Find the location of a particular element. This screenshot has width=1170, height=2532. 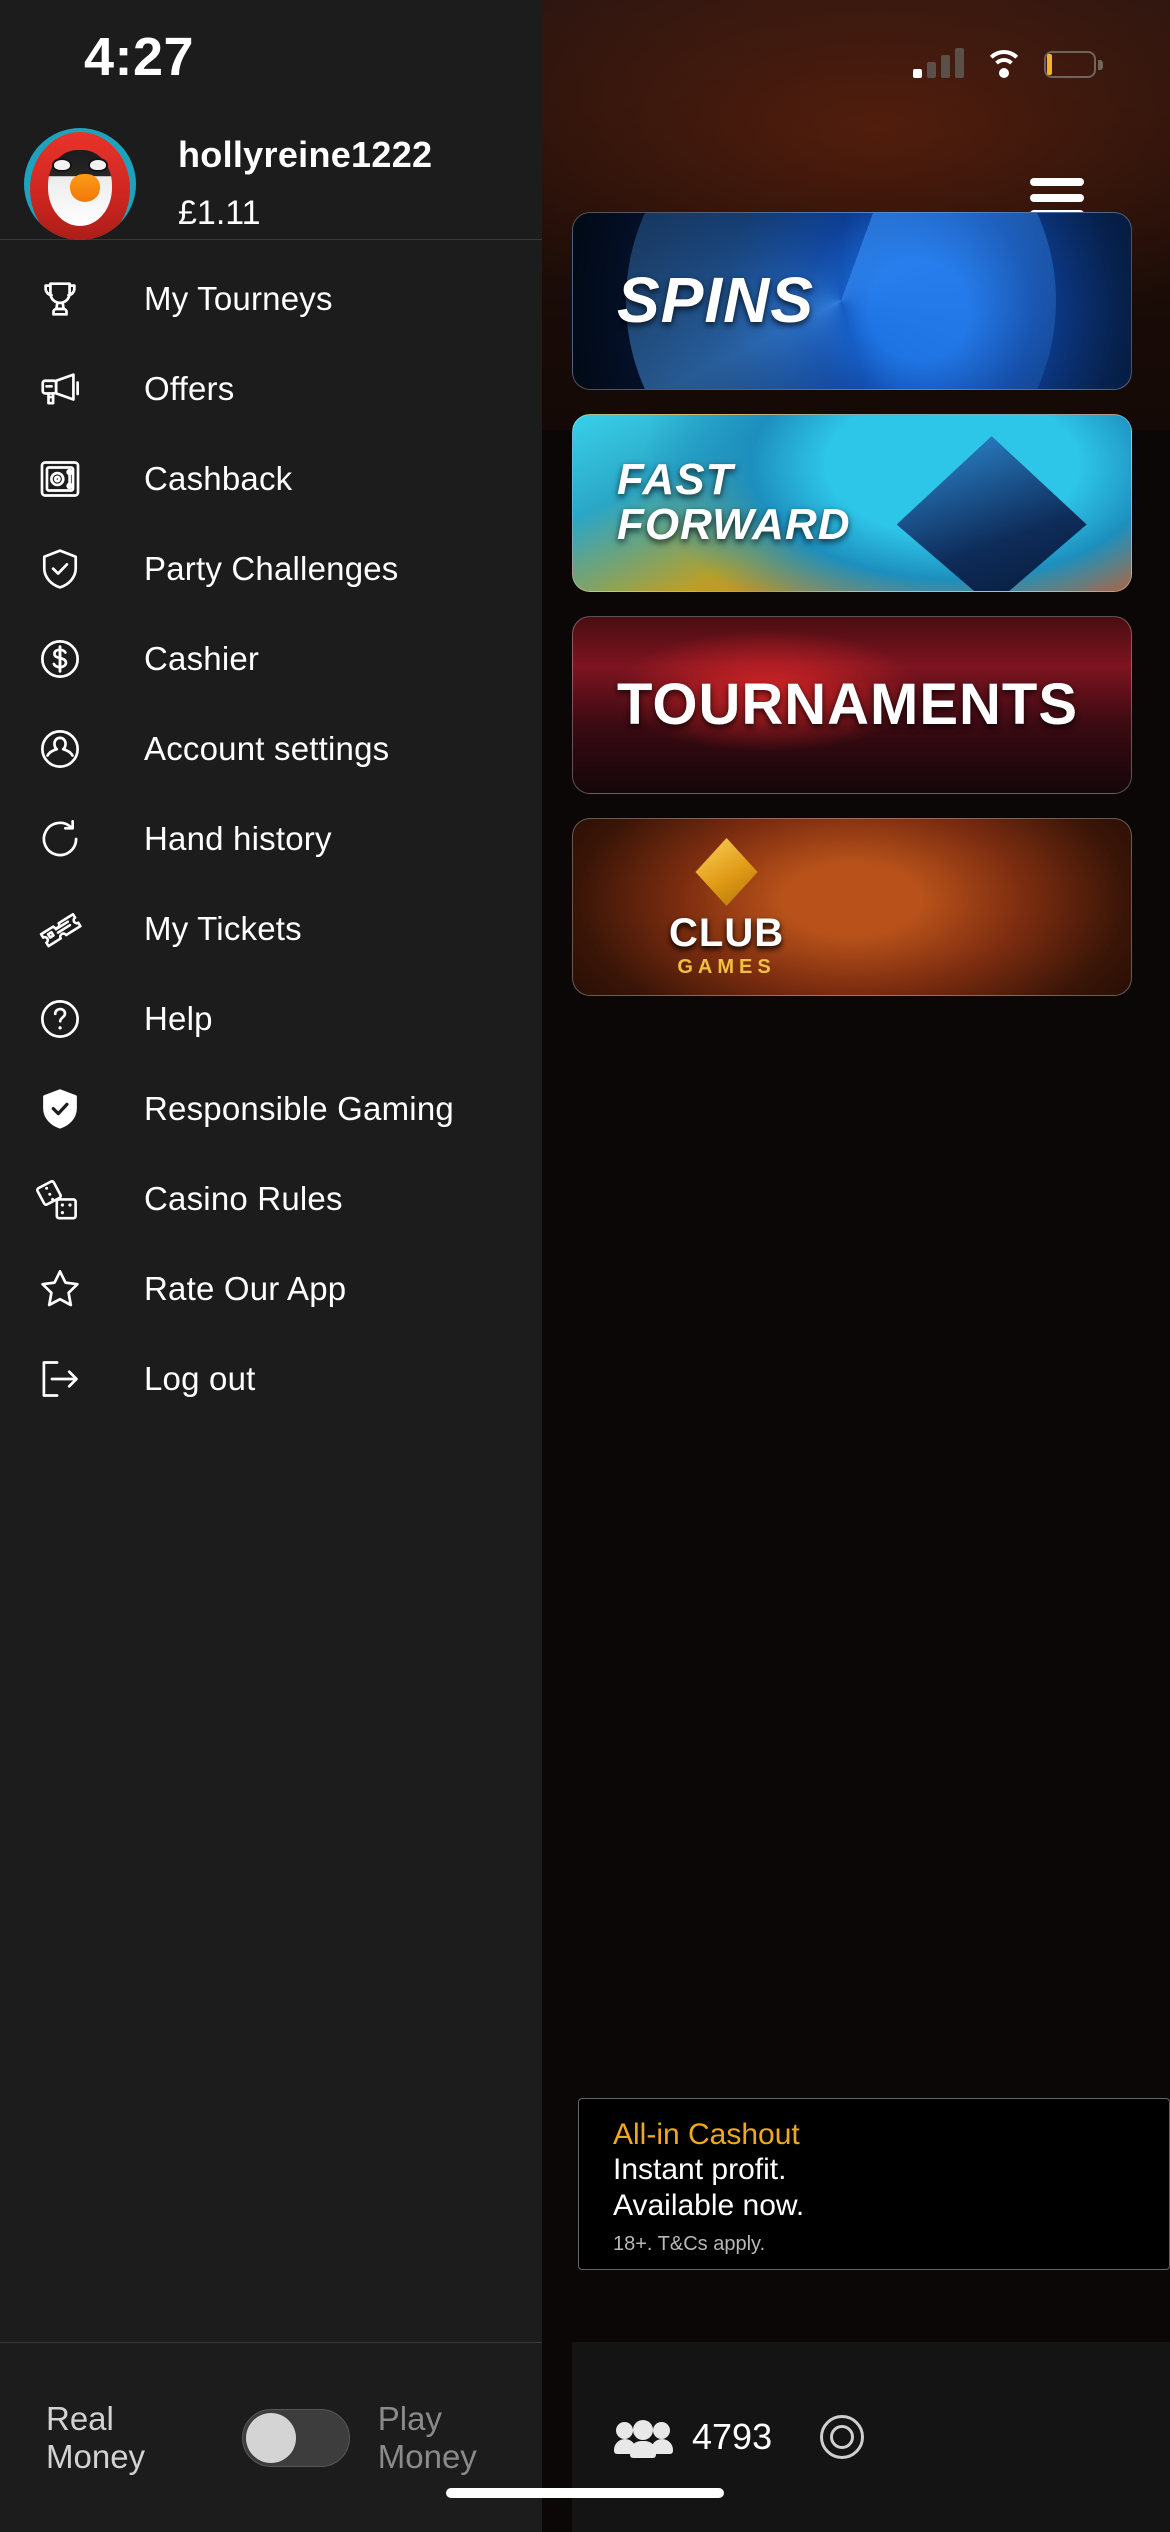

money-mode-toggle is located at coordinates (295, 2437).